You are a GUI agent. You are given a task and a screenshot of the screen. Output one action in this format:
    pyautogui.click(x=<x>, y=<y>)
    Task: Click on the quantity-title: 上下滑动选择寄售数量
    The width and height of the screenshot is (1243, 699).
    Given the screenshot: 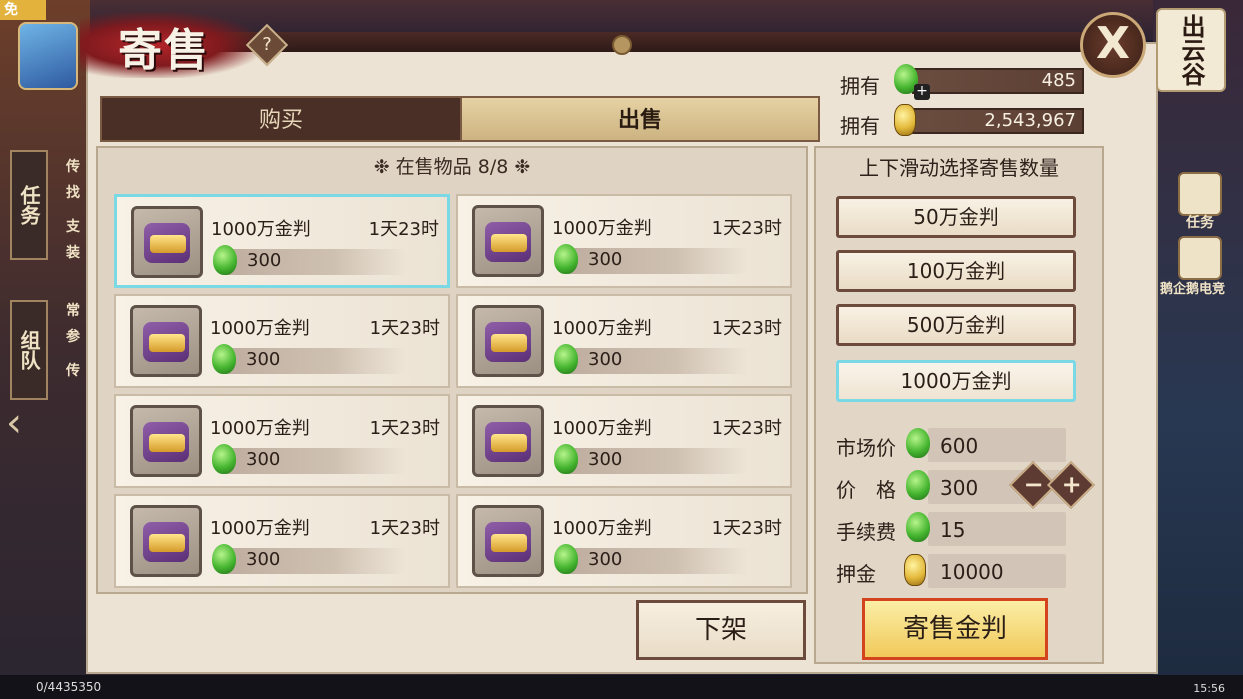 What is the action you would take?
    pyautogui.click(x=959, y=168)
    